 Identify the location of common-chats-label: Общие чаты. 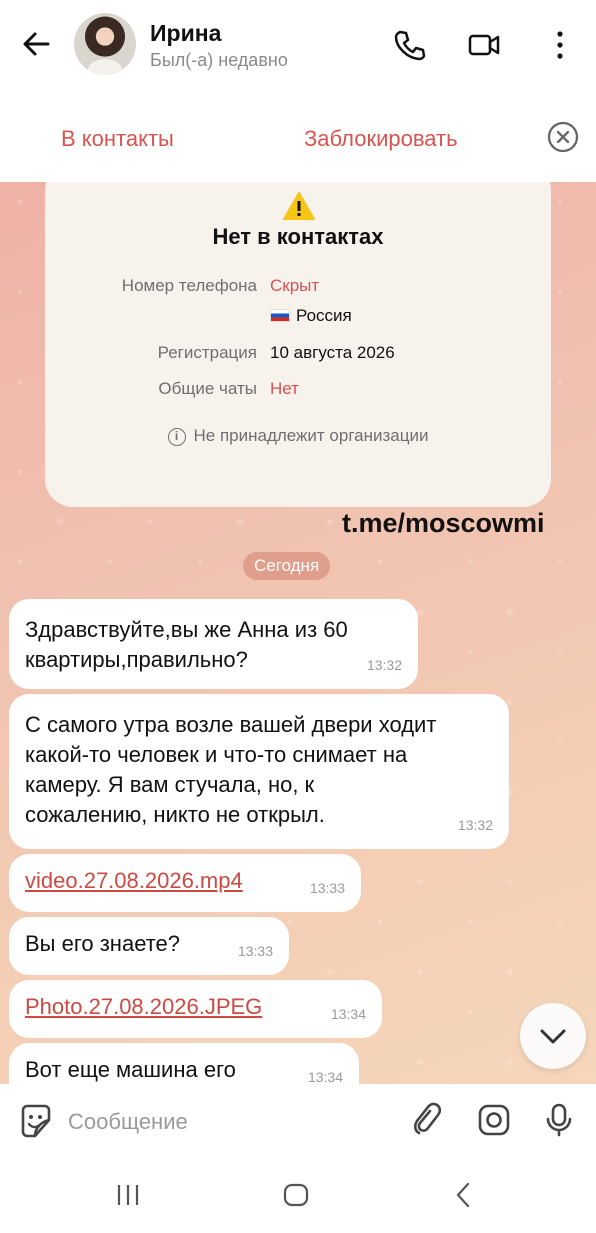
(207, 388).